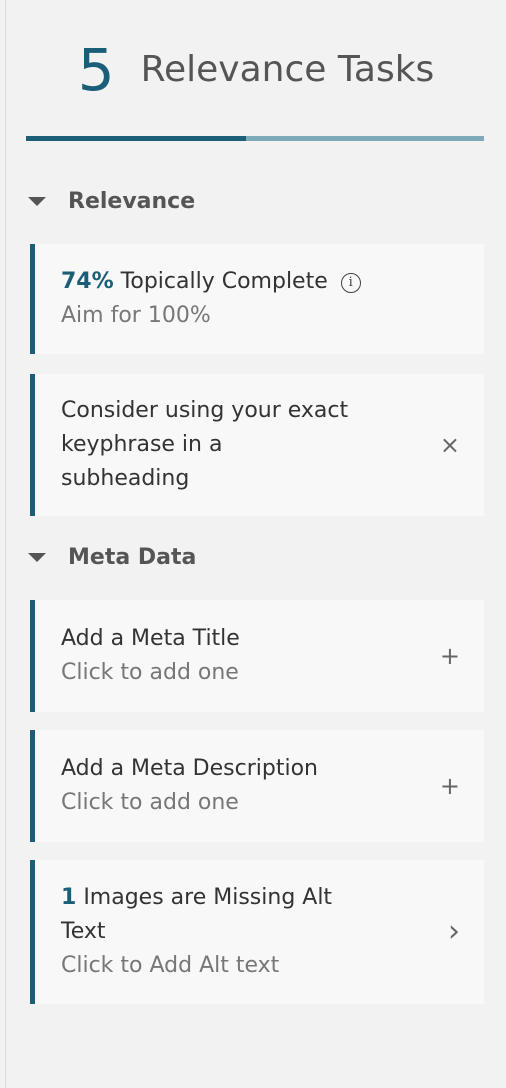 Image resolution: width=506 pixels, height=1088 pixels. What do you see at coordinates (256, 201) in the screenshot?
I see `section-header-relevance: Relevance` at bounding box center [256, 201].